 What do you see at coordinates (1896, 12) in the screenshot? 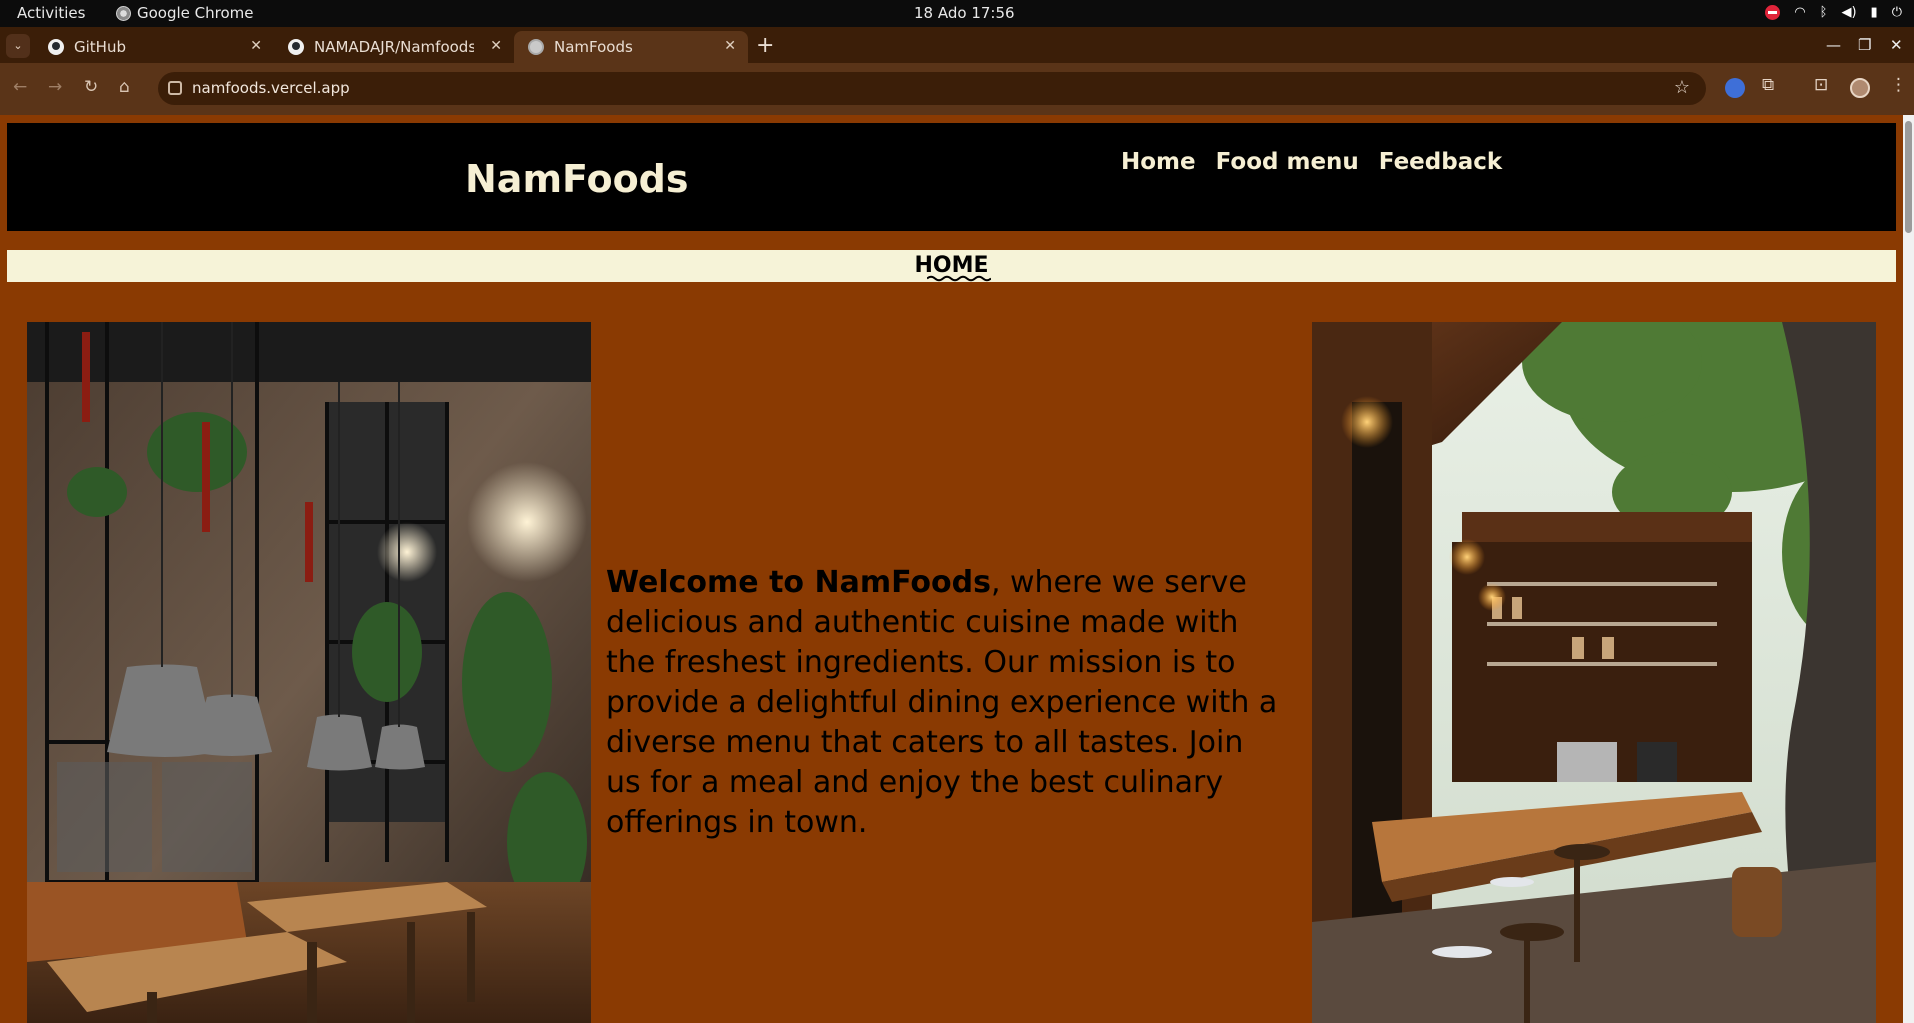
I see `power-icon: ⏻` at bounding box center [1896, 12].